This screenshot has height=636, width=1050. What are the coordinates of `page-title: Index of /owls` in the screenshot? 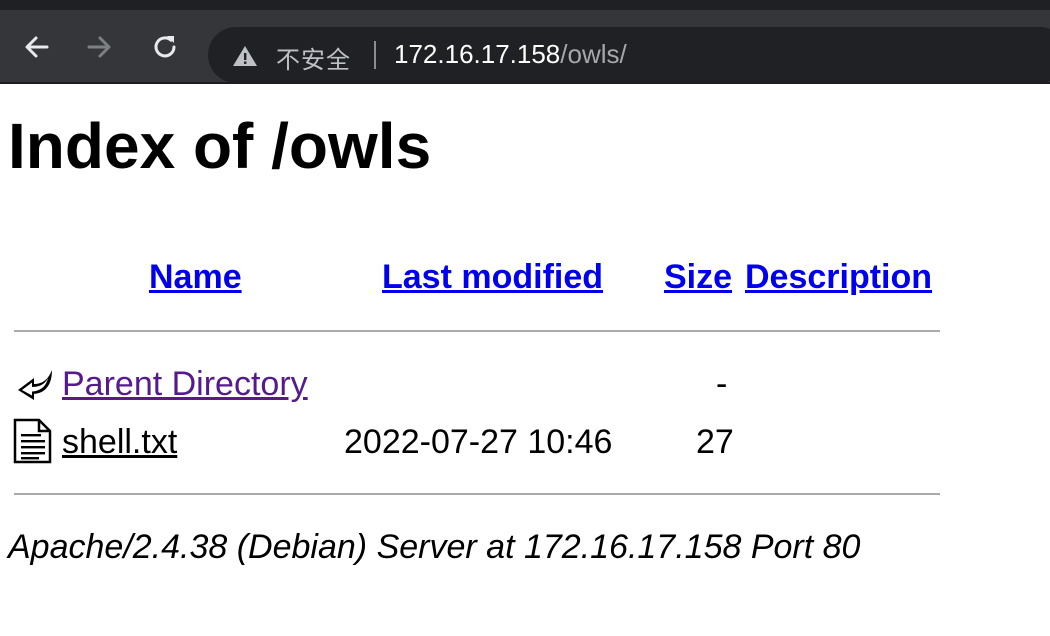 It's located at (220, 146).